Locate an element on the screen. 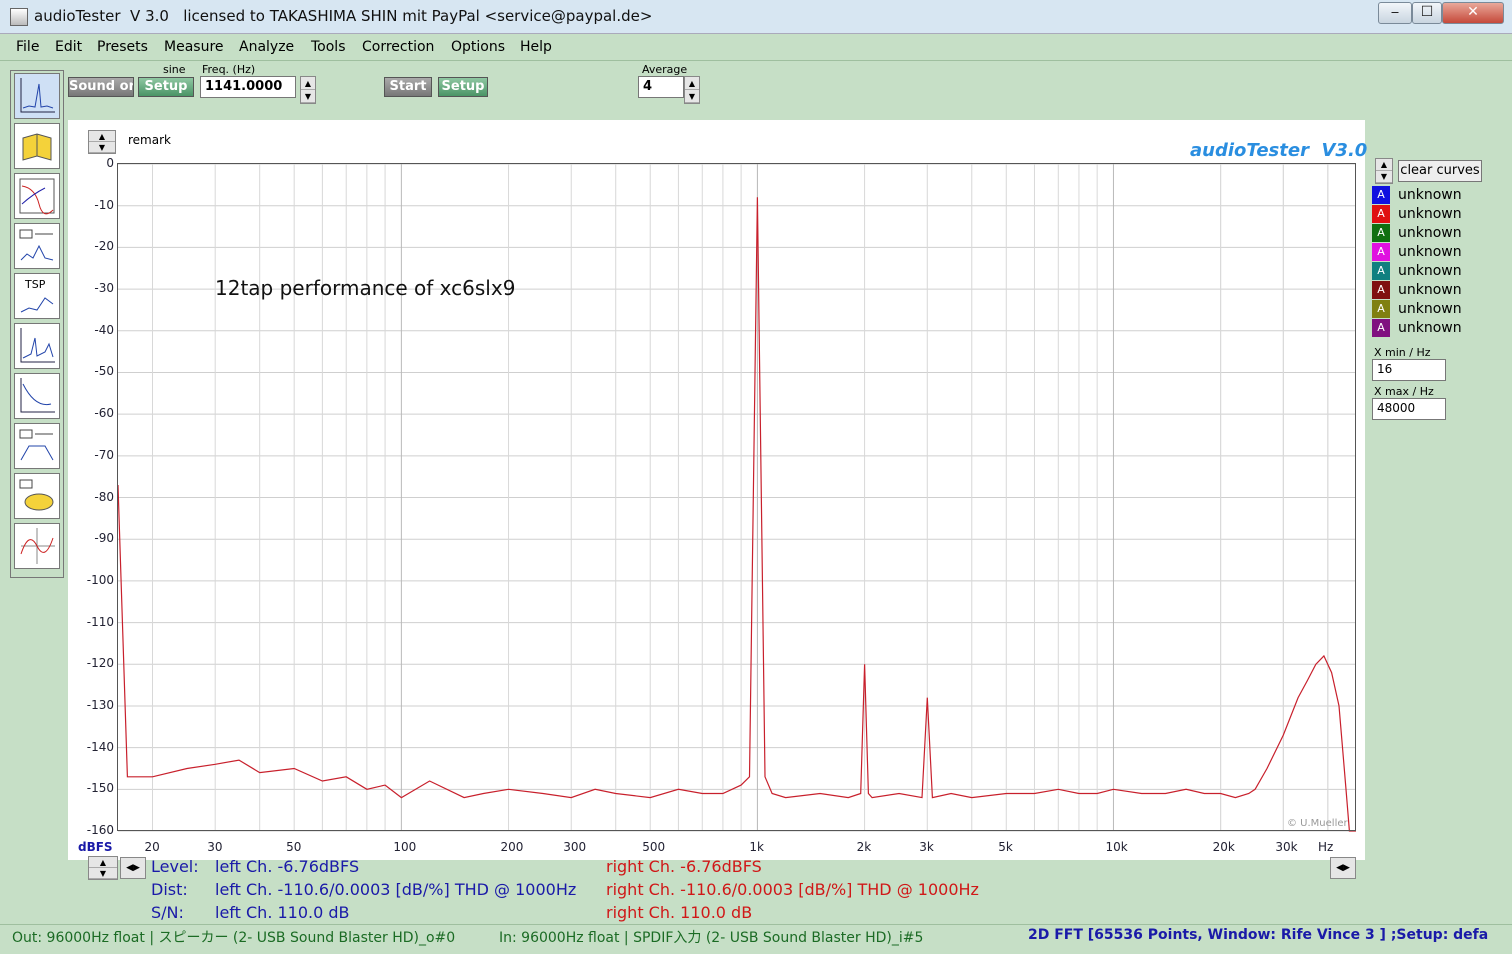  y-tick-label: -110 is located at coordinates (100, 621).